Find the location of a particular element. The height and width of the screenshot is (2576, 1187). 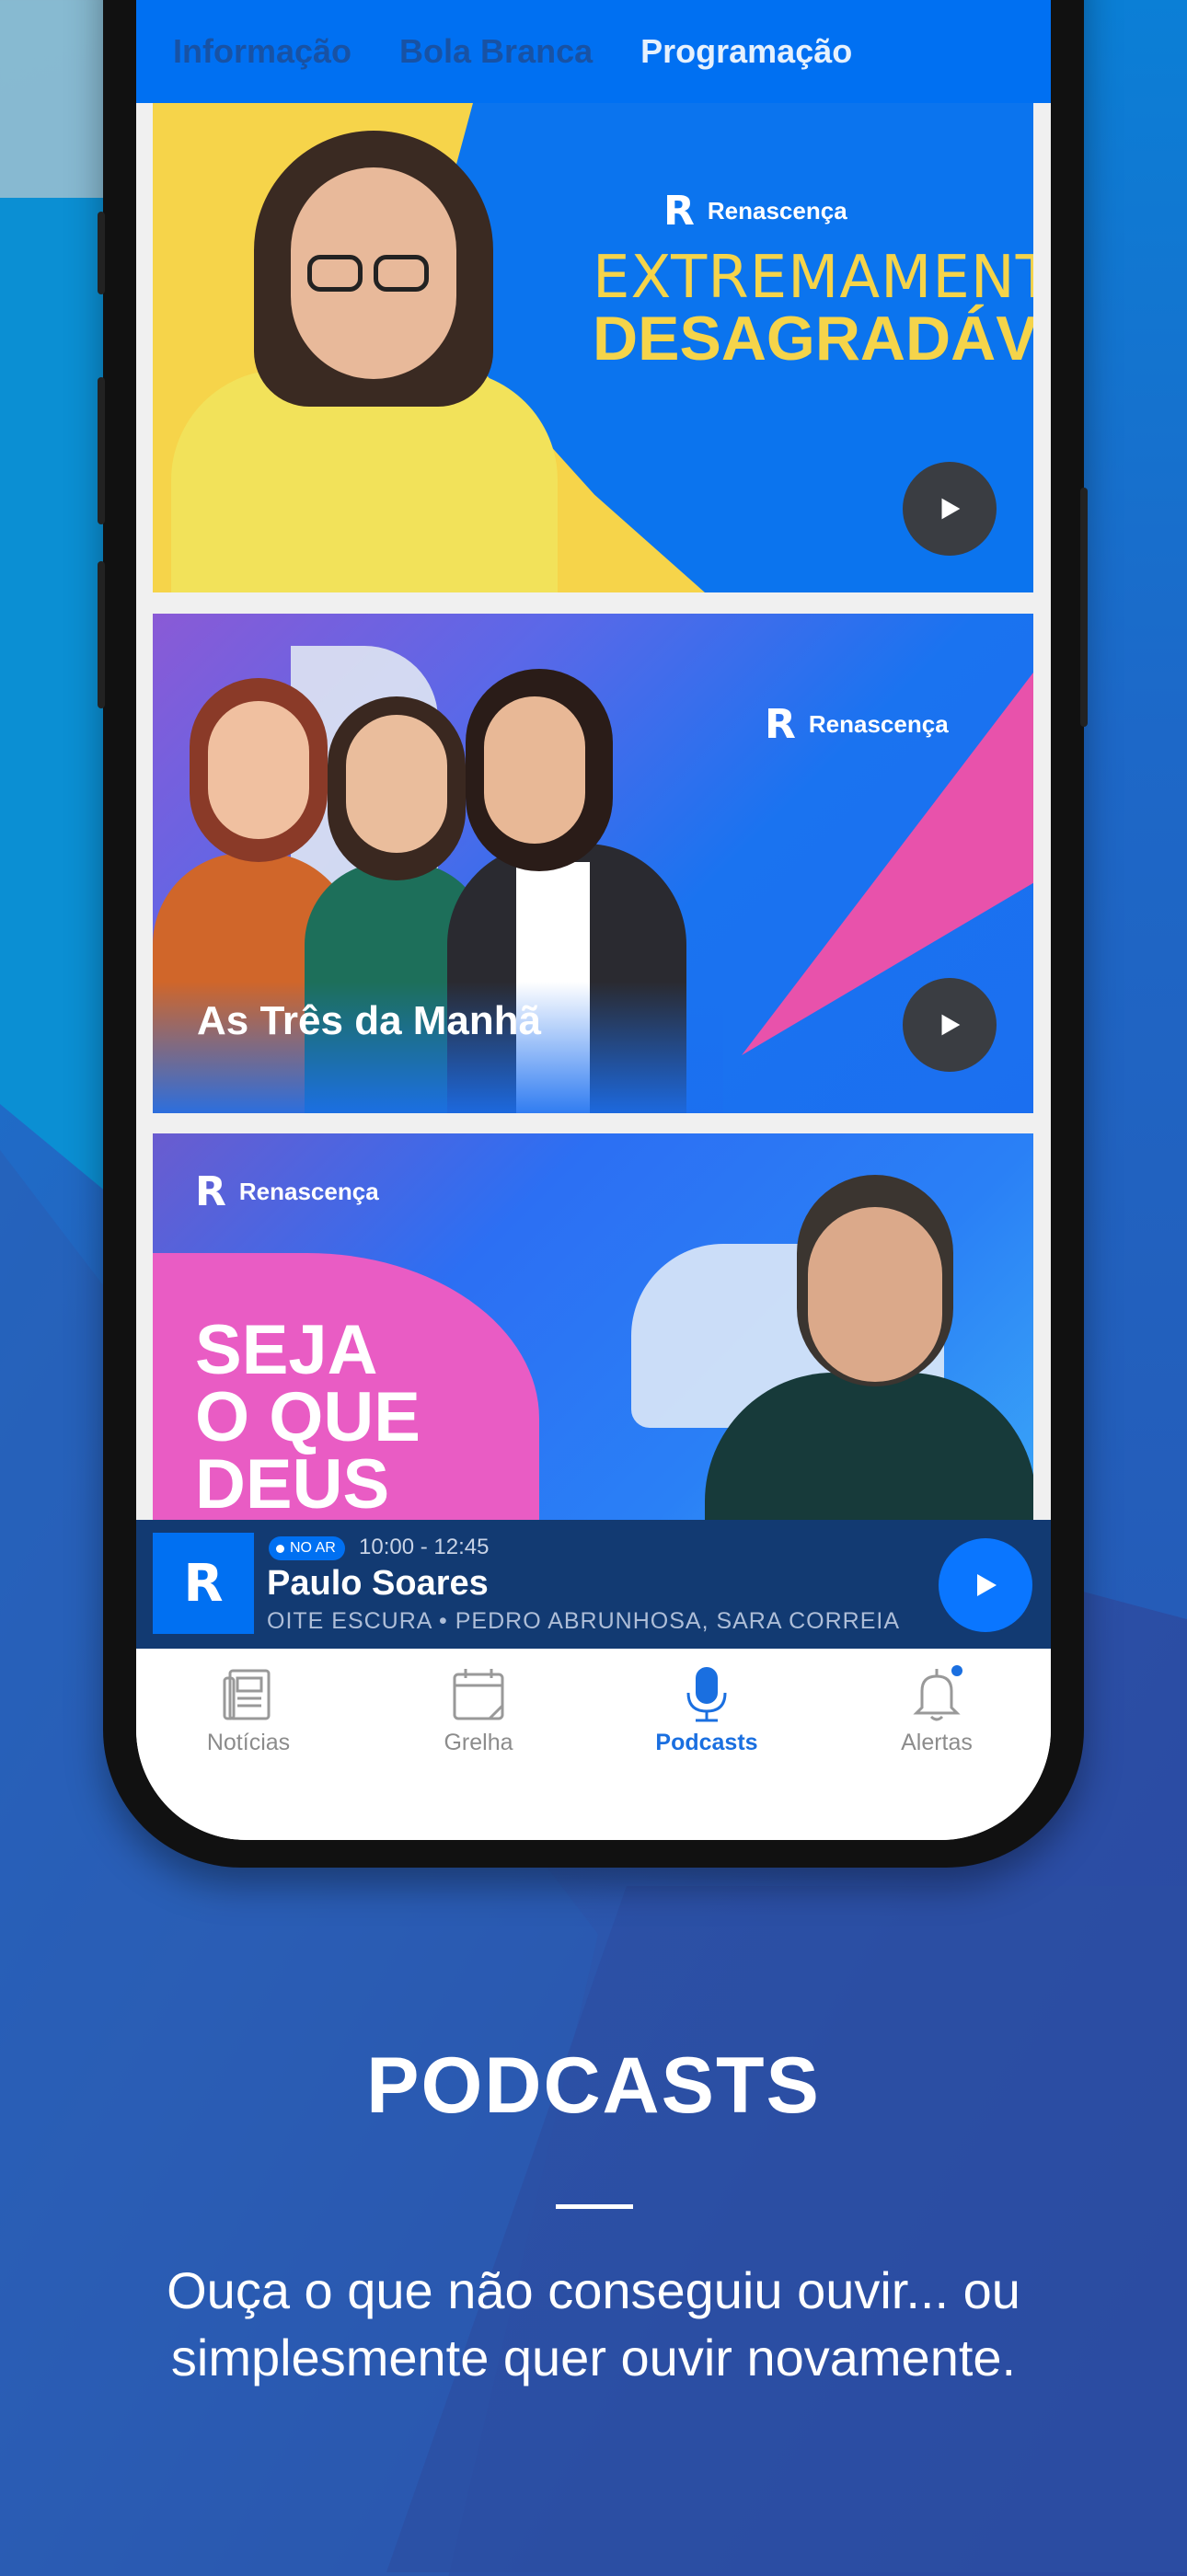

marketing-heading: PODCASTS is located at coordinates (593, 2085).